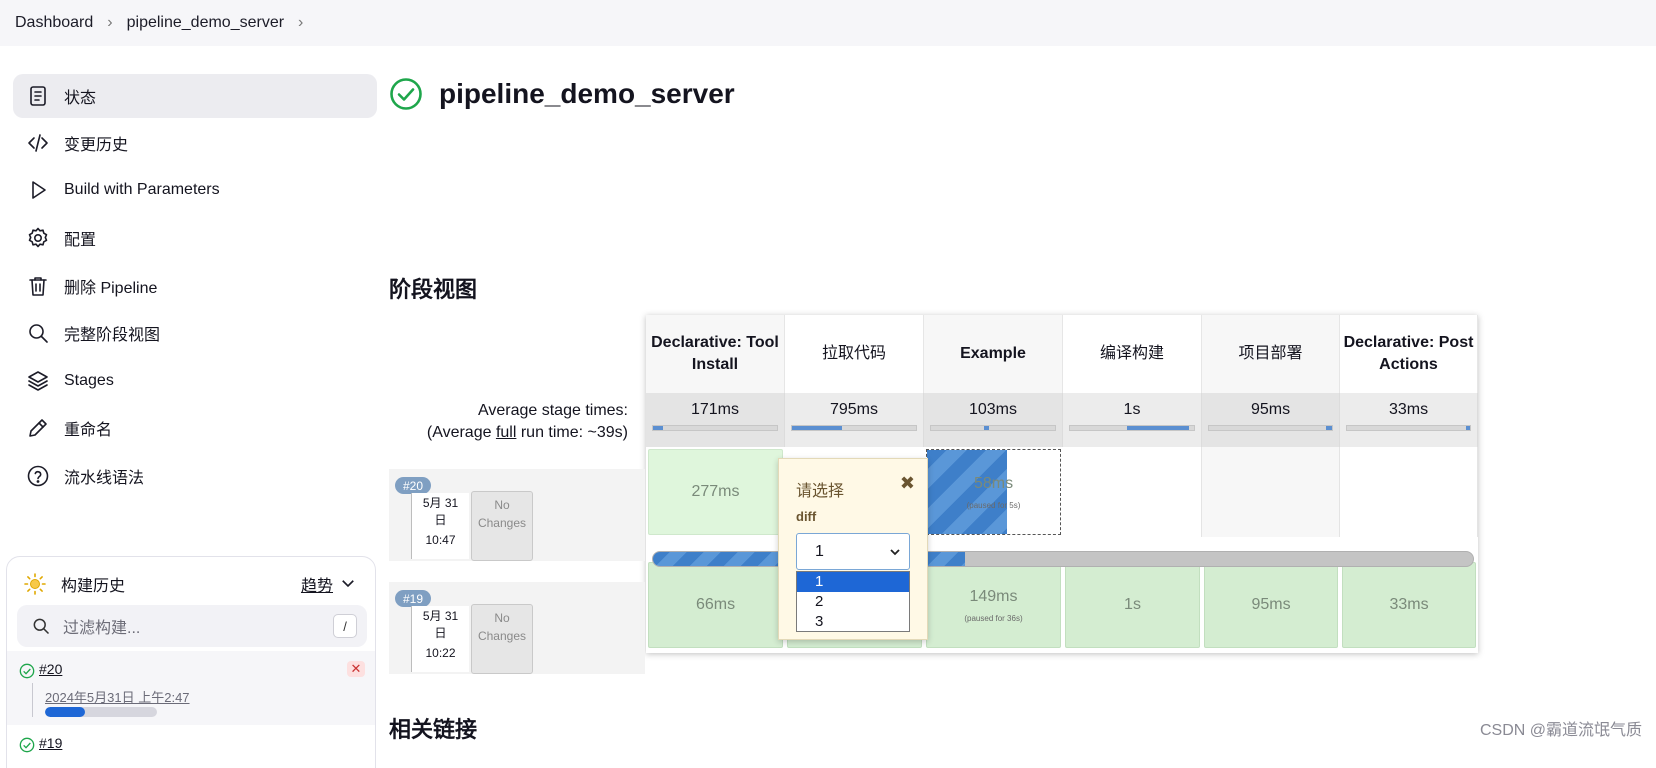  I want to click on breadcrumb: Dashboard › pipeline_demo_server ›, so click(828, 23).